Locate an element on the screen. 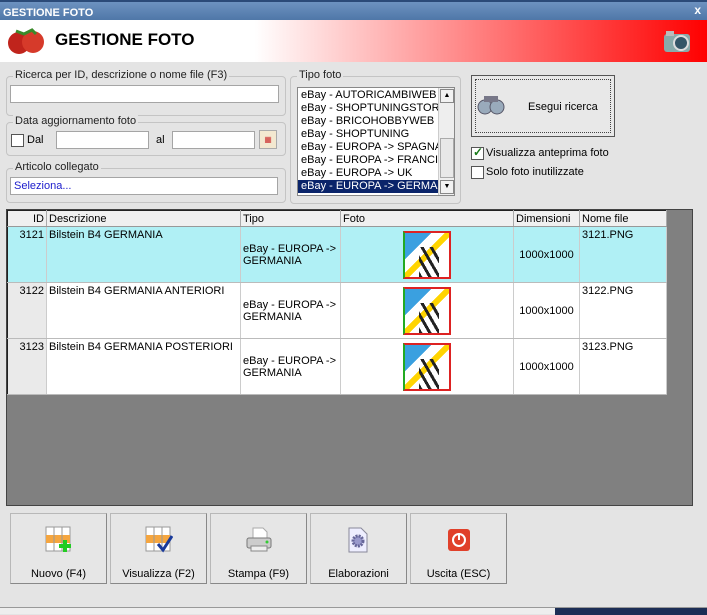 This screenshot has height=615, width=707. article-label: Articolo collegato is located at coordinates (57, 167).